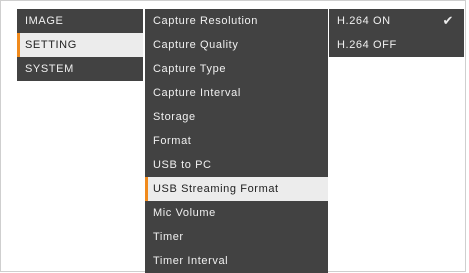  What do you see at coordinates (196, 45) in the screenshot?
I see `menu-item-label: Capture Quality` at bounding box center [196, 45].